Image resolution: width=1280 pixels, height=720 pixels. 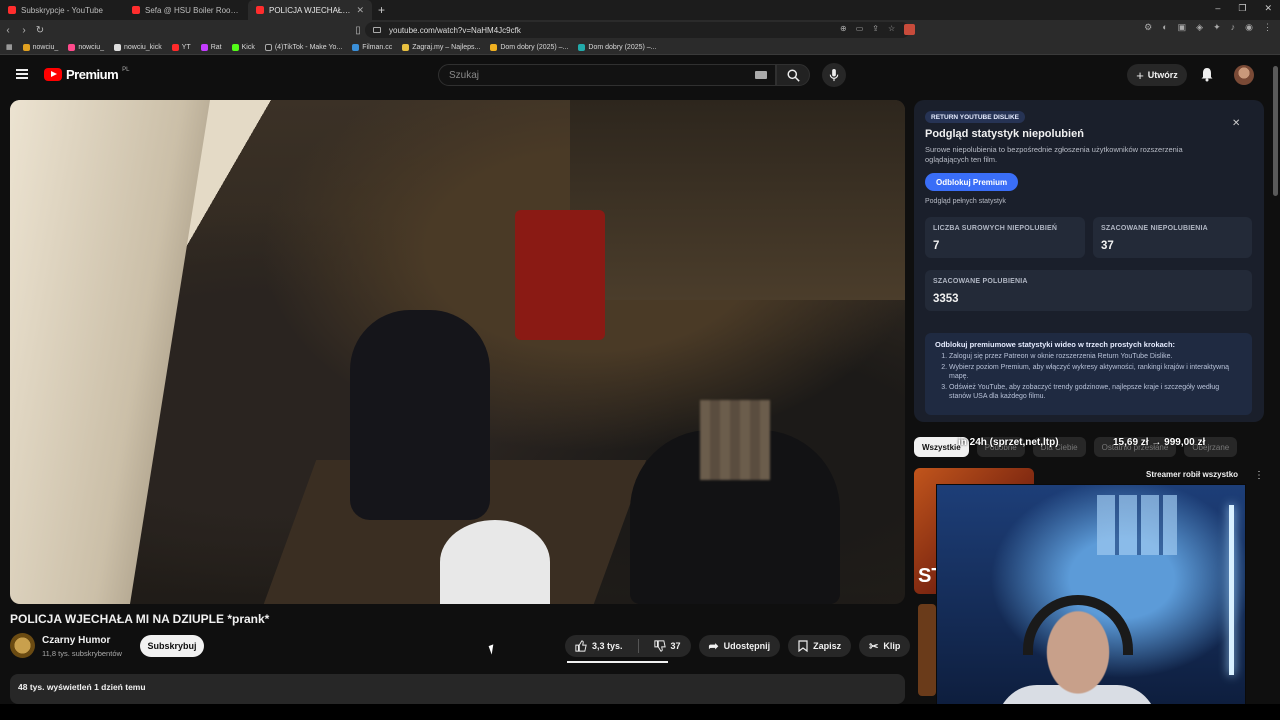 I want to click on extension-icon: ◐, so click(x=1164, y=27).